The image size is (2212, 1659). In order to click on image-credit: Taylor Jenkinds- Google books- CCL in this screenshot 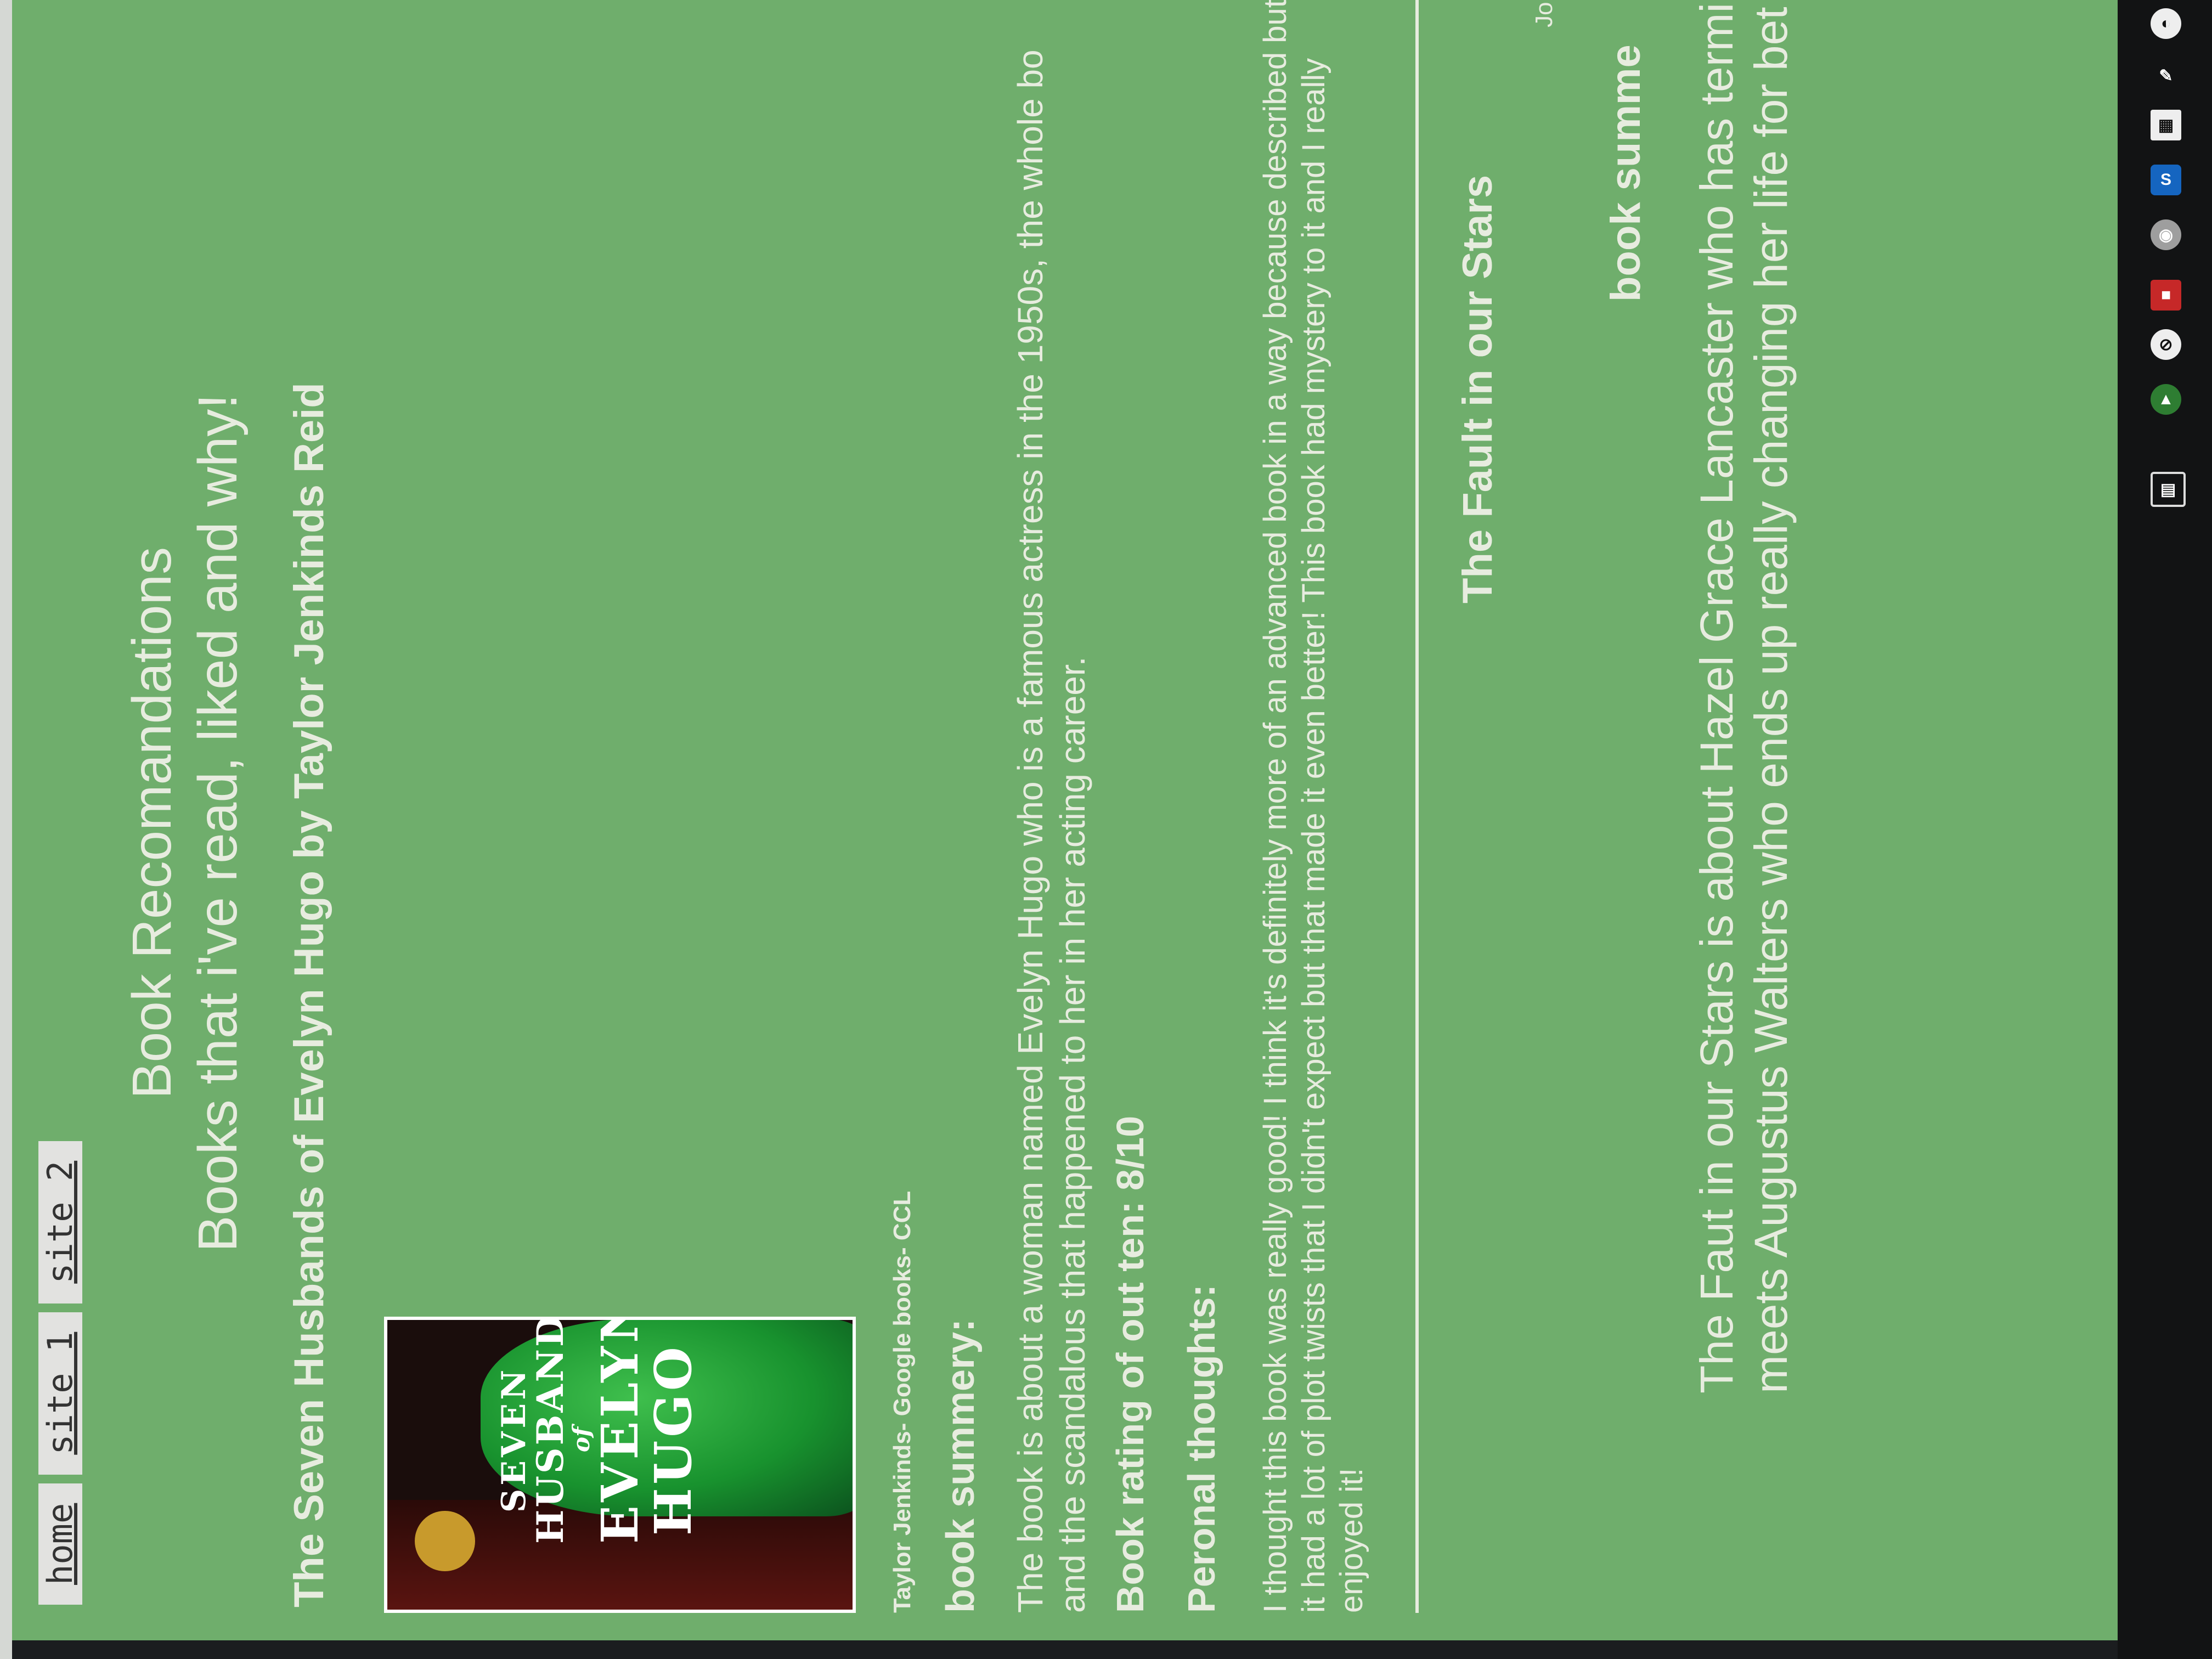, I will do `click(902, 1401)`.